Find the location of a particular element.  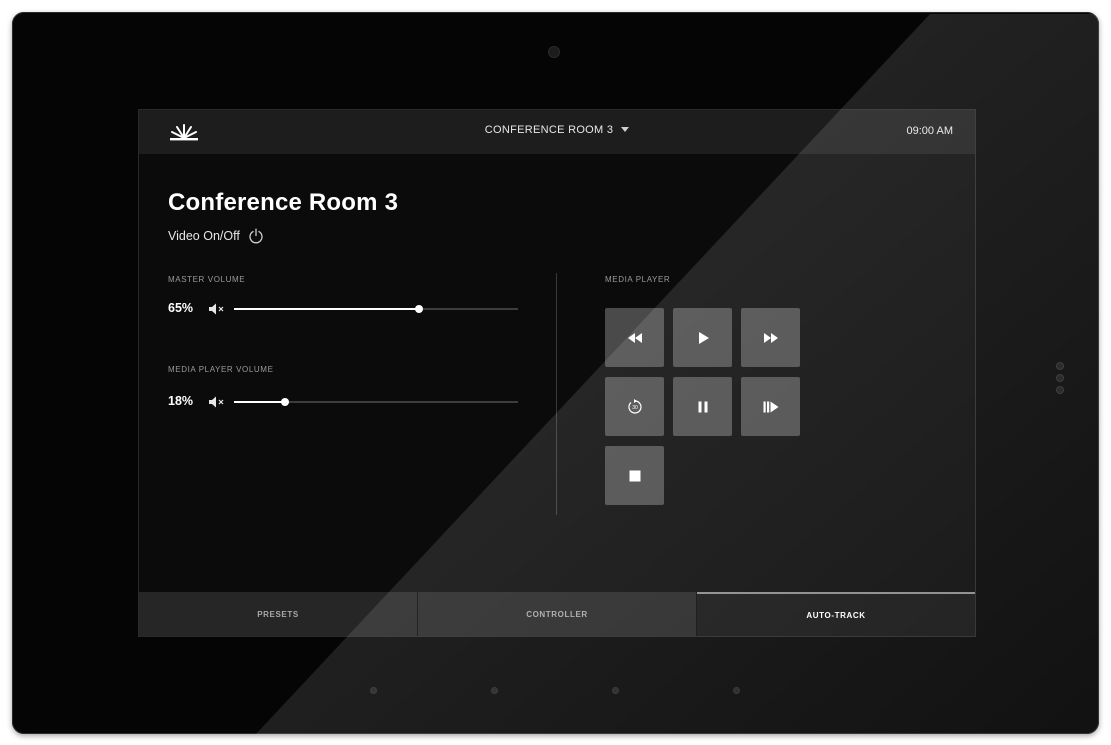

media-player-volume-control: 18% is located at coordinates (344, 402).